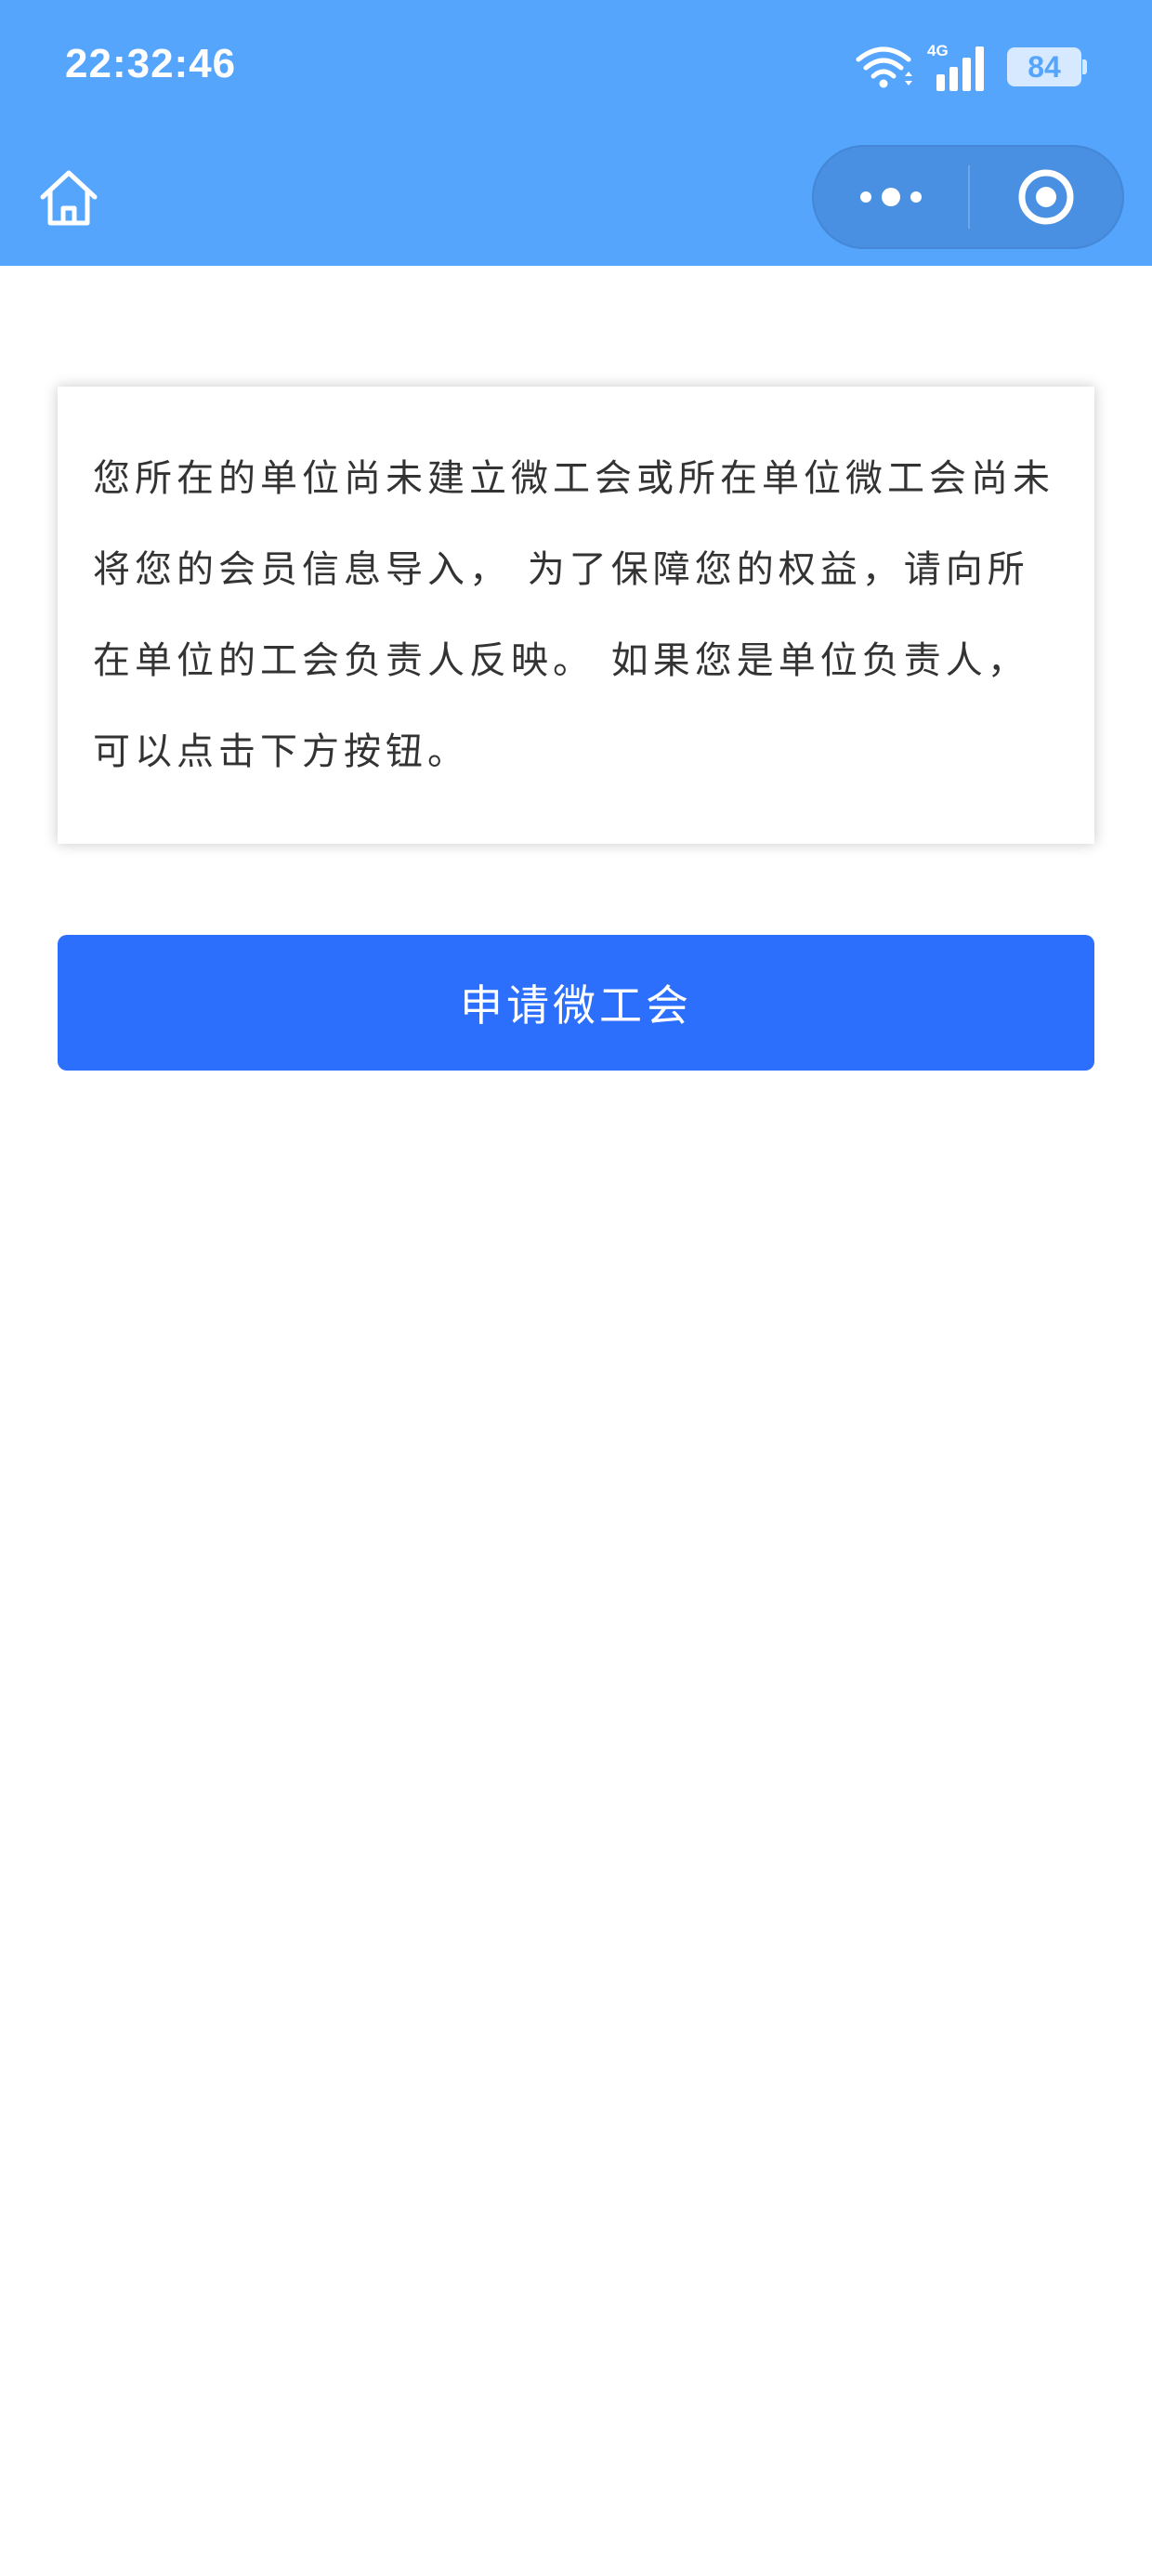 Image resolution: width=1152 pixels, height=2576 pixels. I want to click on battery-level: 84, so click(1044, 66).